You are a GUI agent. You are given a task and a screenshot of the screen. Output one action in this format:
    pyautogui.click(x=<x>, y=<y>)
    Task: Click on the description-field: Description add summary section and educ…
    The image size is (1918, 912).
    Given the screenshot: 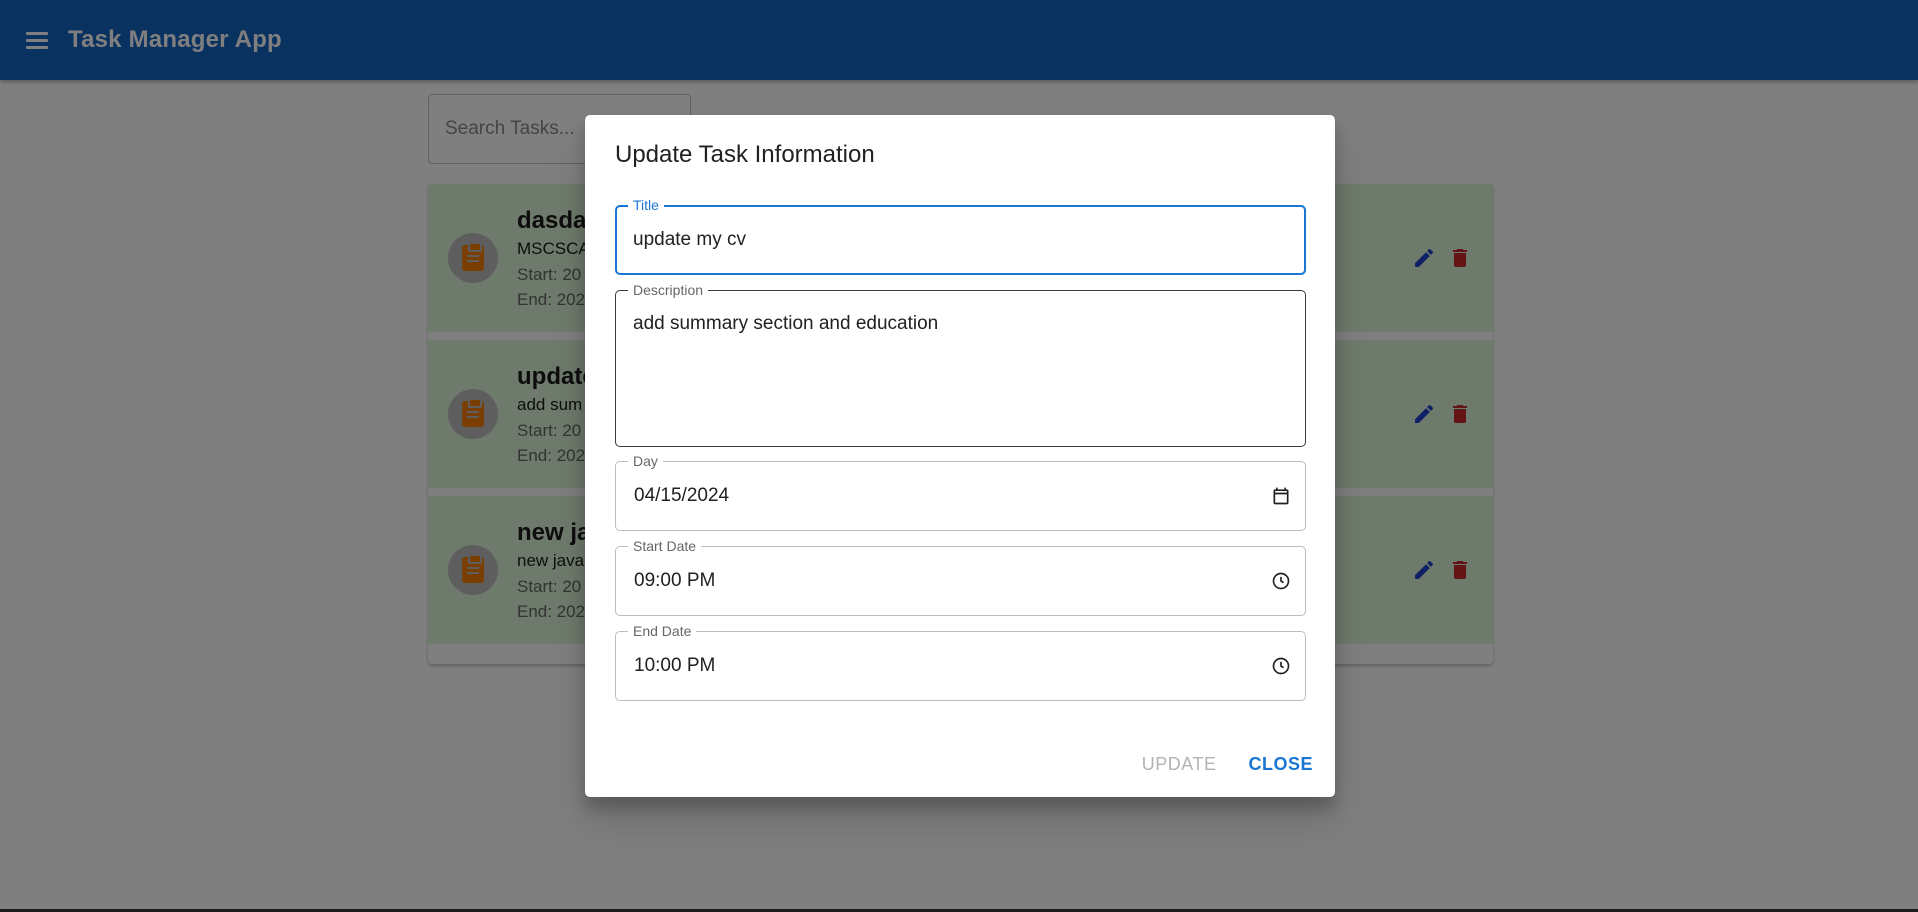 What is the action you would take?
    pyautogui.click(x=960, y=364)
    